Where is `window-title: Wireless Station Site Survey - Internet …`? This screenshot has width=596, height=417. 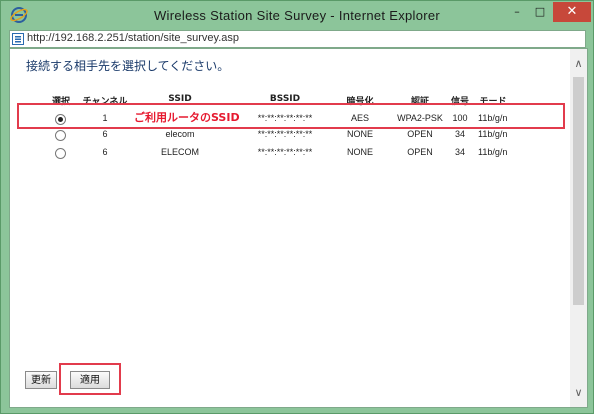
window-title: Wireless Station Site Survey - Internet … is located at coordinates (297, 15).